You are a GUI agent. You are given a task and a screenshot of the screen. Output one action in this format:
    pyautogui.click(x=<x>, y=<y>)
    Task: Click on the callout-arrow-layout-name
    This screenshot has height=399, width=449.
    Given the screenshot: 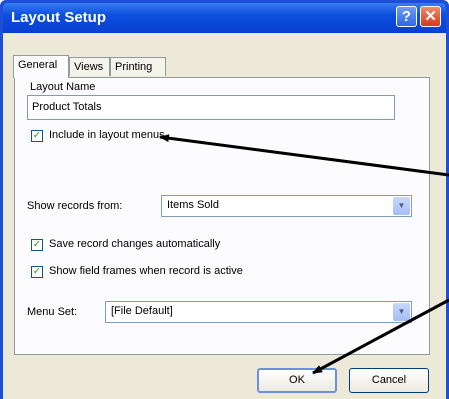 What is the action you would take?
    pyautogui.click(x=304, y=155)
    